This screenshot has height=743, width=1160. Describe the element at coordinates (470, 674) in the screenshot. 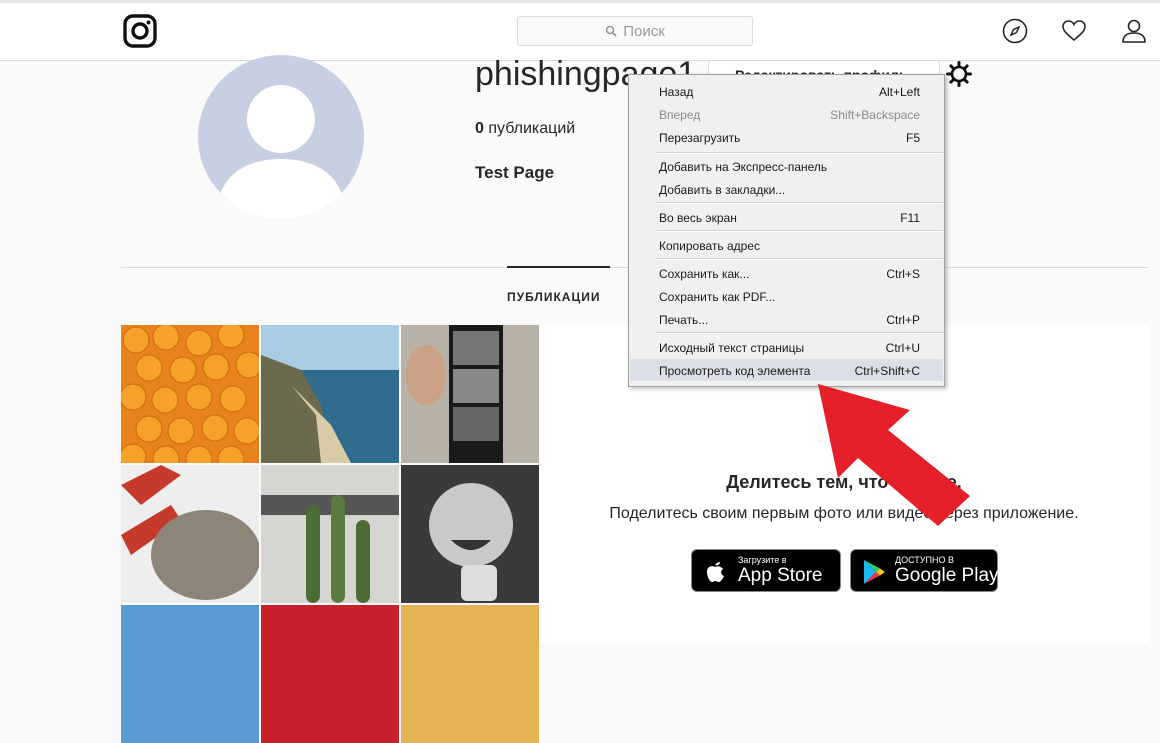

I see `photo-cat` at that location.